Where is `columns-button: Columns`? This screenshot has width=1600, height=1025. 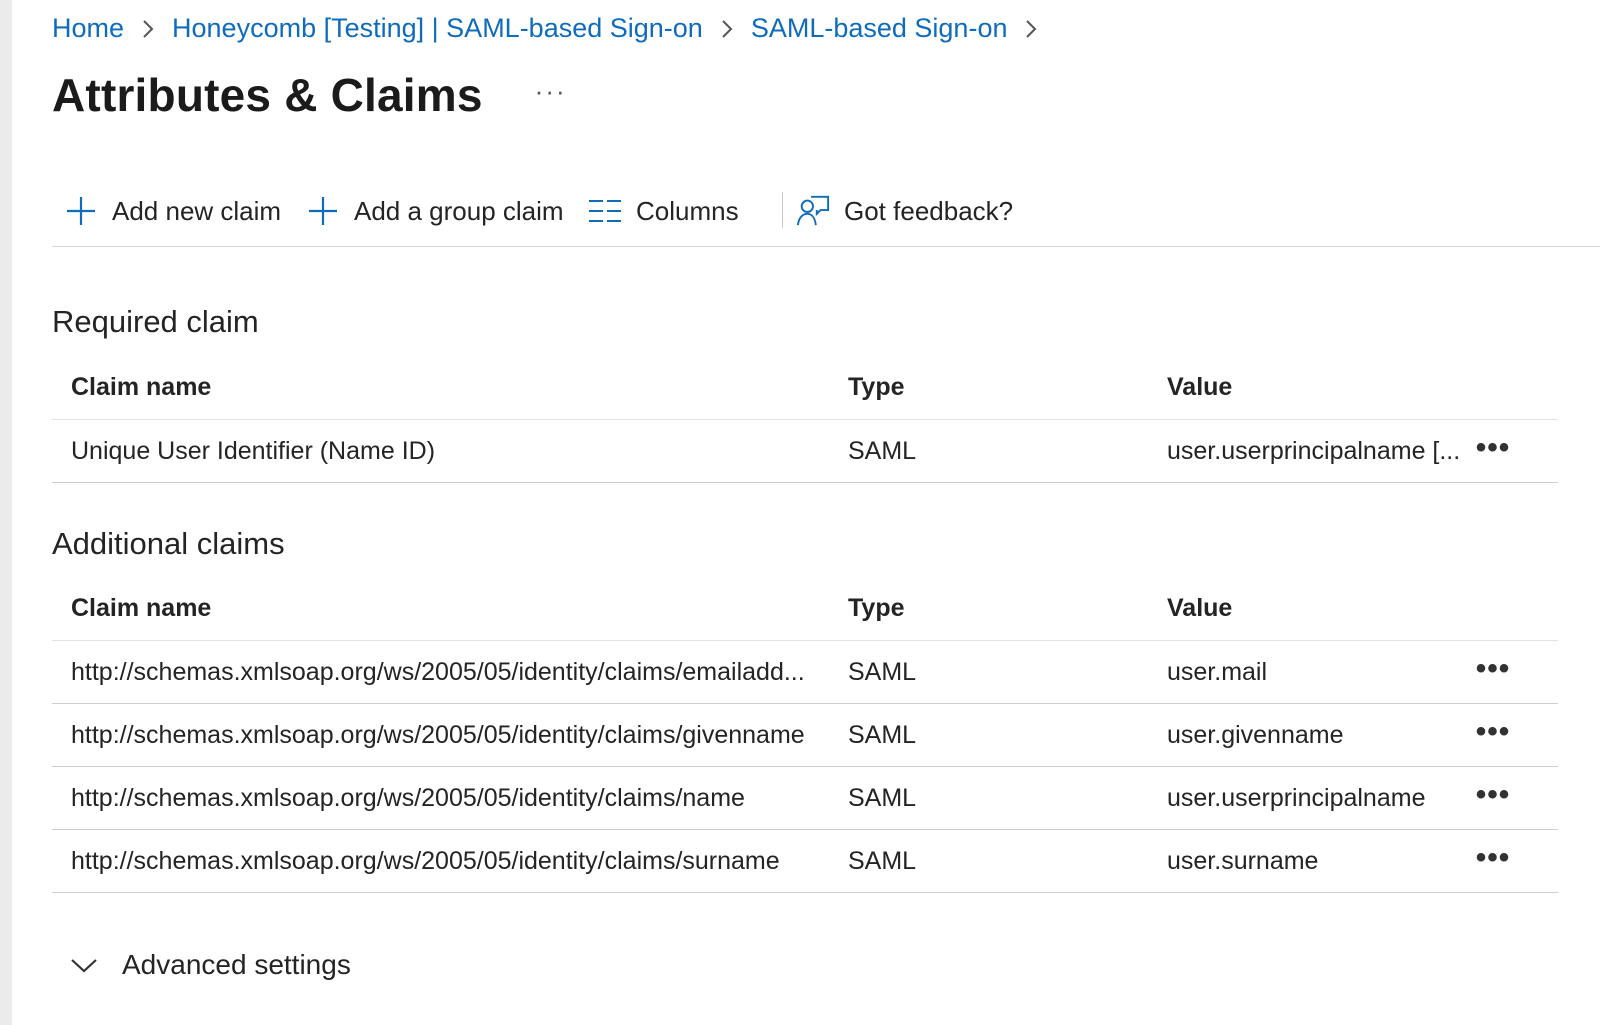
columns-button: Columns is located at coordinates (663, 211).